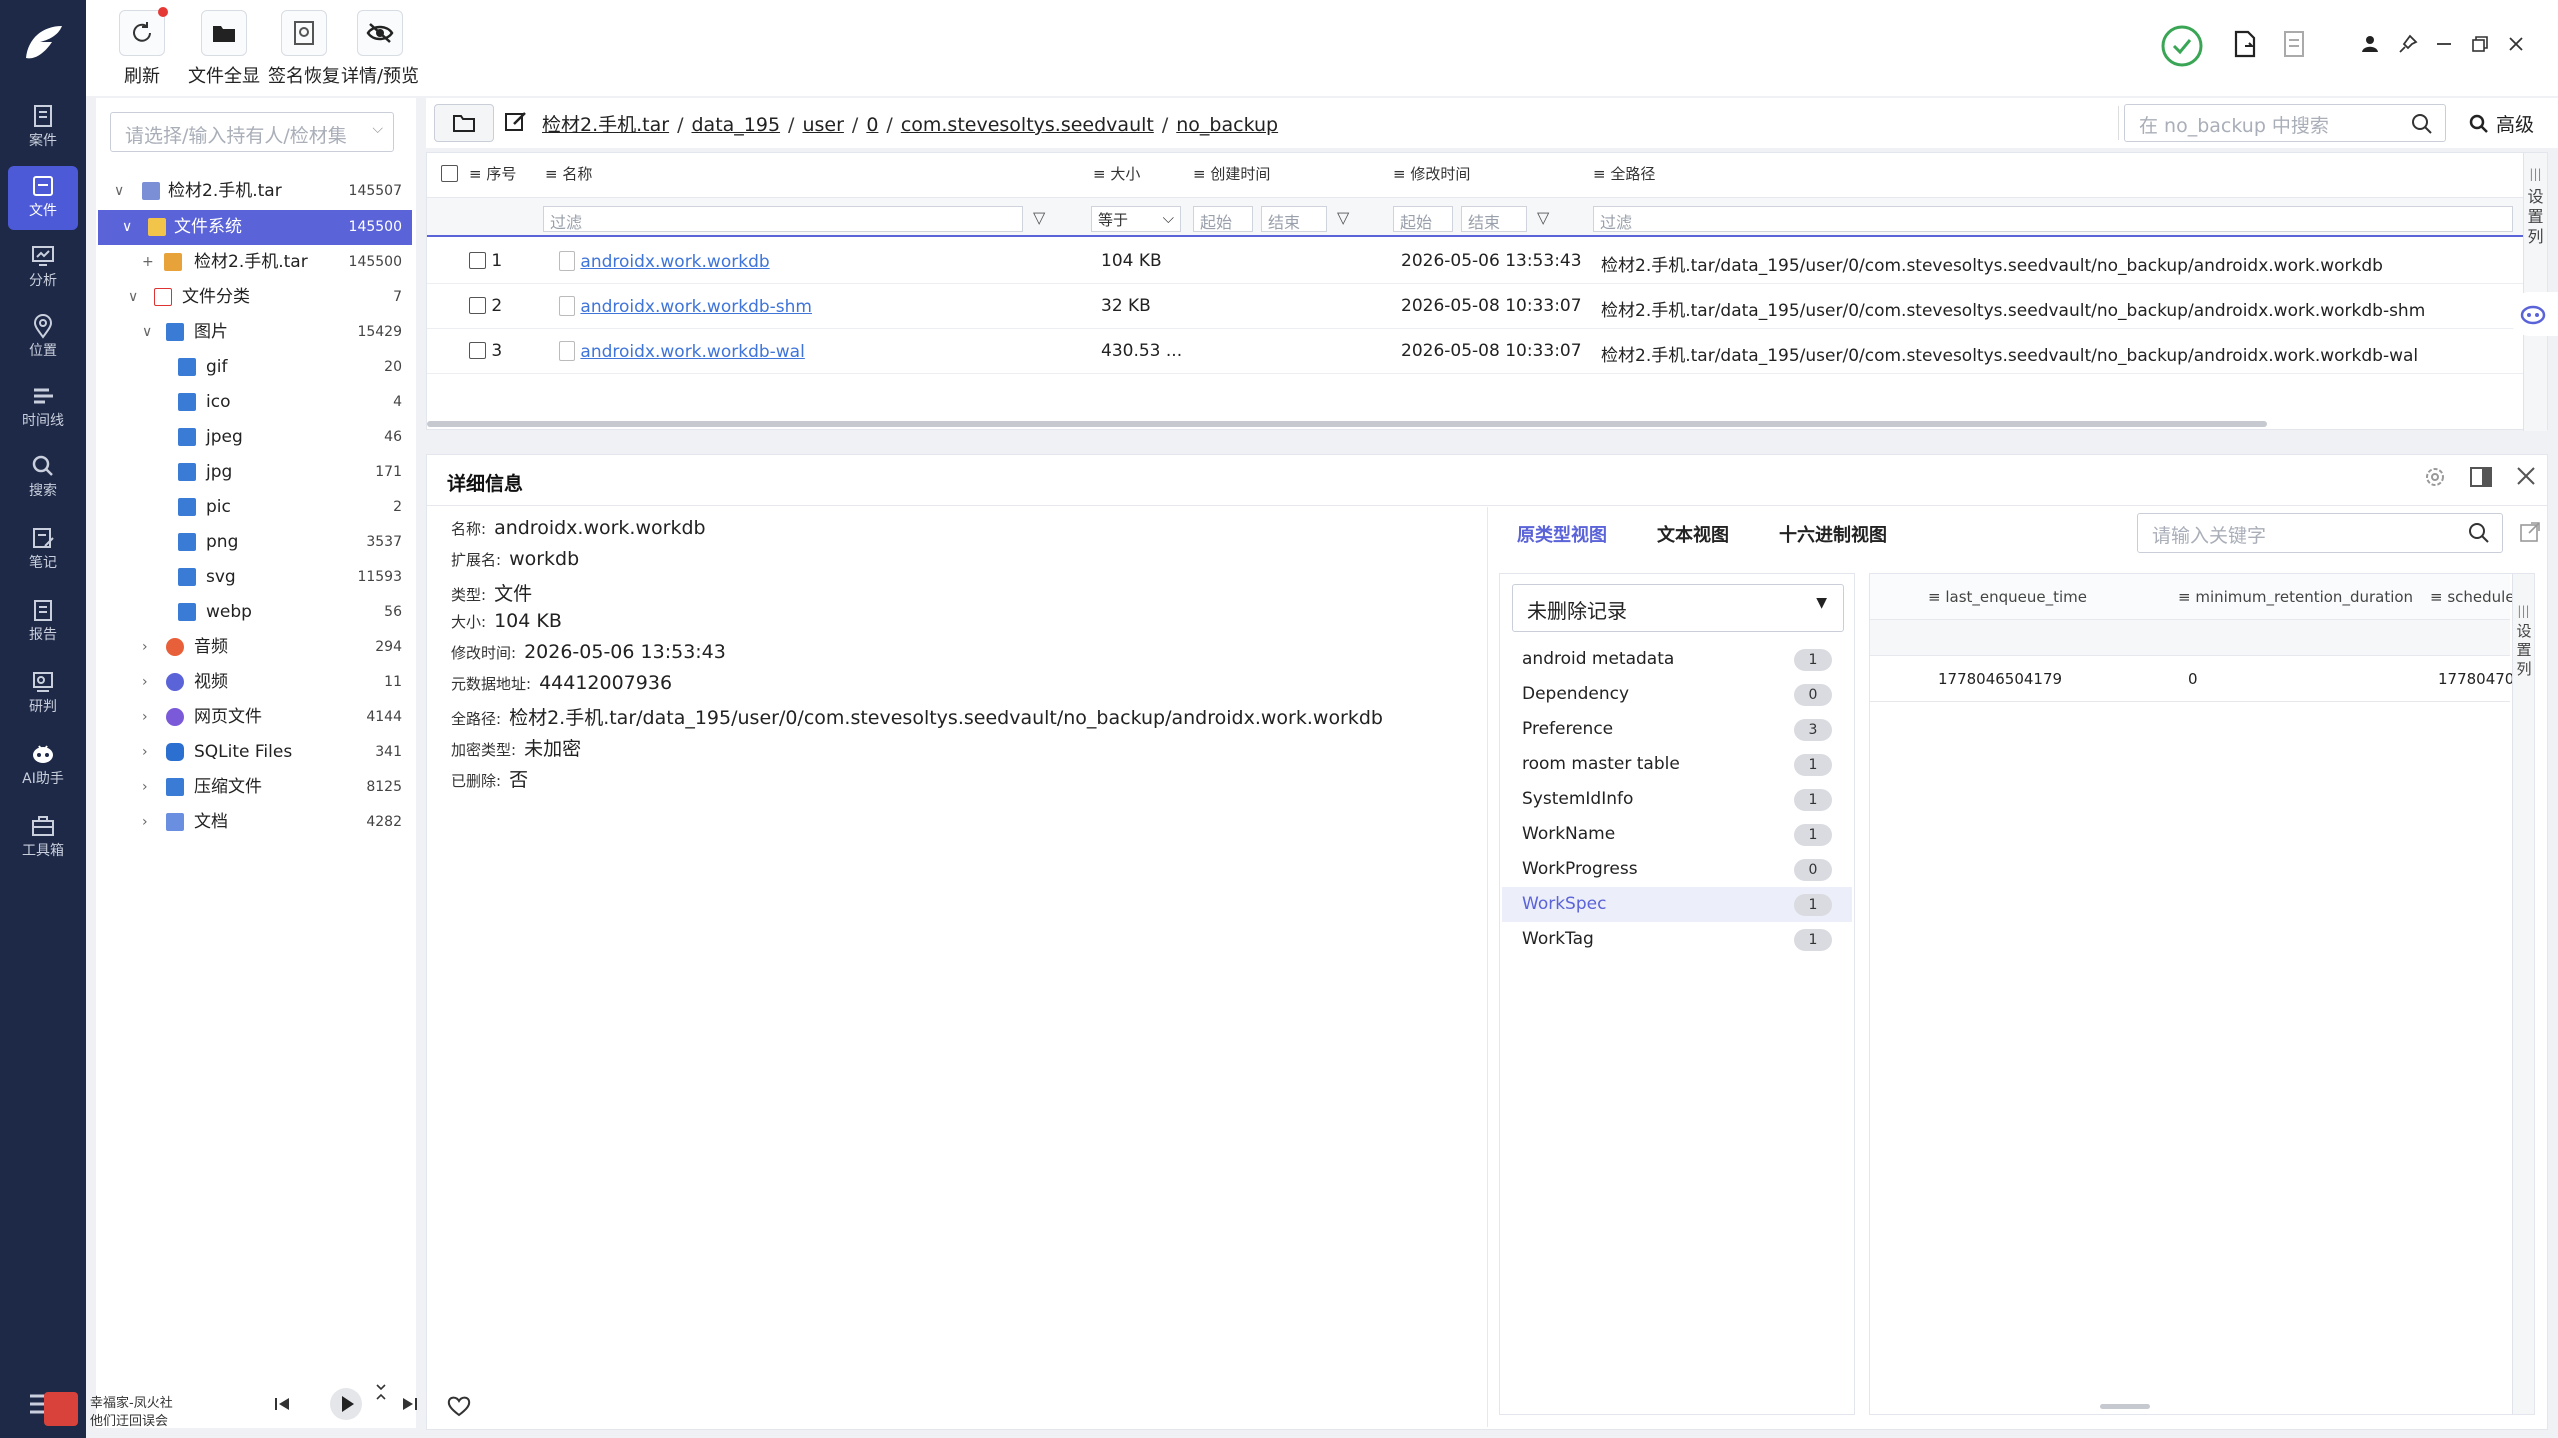  What do you see at coordinates (1136, 219) in the screenshot?
I see `size-operator-select: 等于 ⌵` at bounding box center [1136, 219].